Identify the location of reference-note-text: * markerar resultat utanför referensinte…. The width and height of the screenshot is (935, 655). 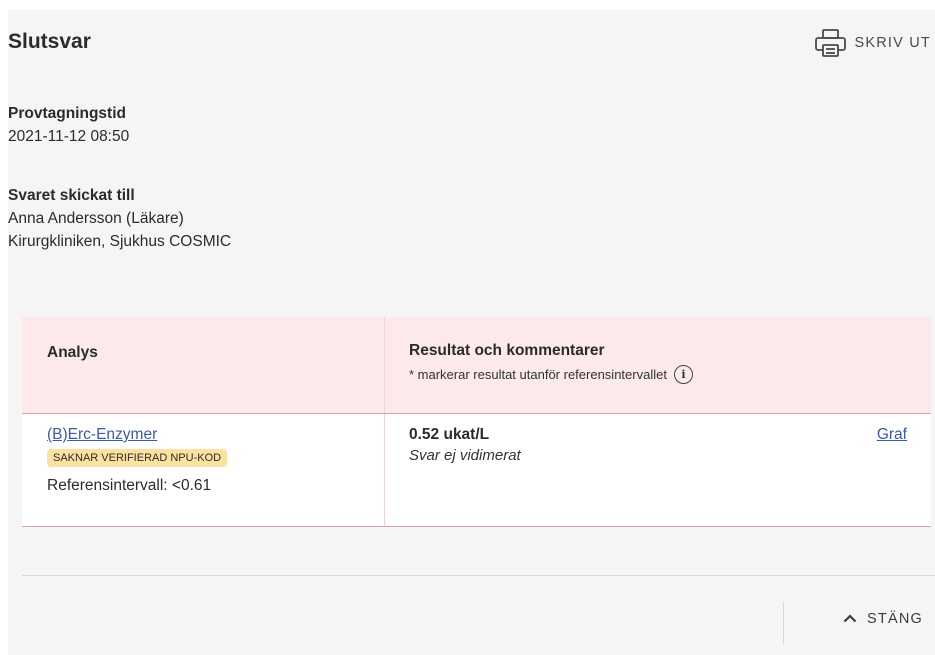
(538, 374).